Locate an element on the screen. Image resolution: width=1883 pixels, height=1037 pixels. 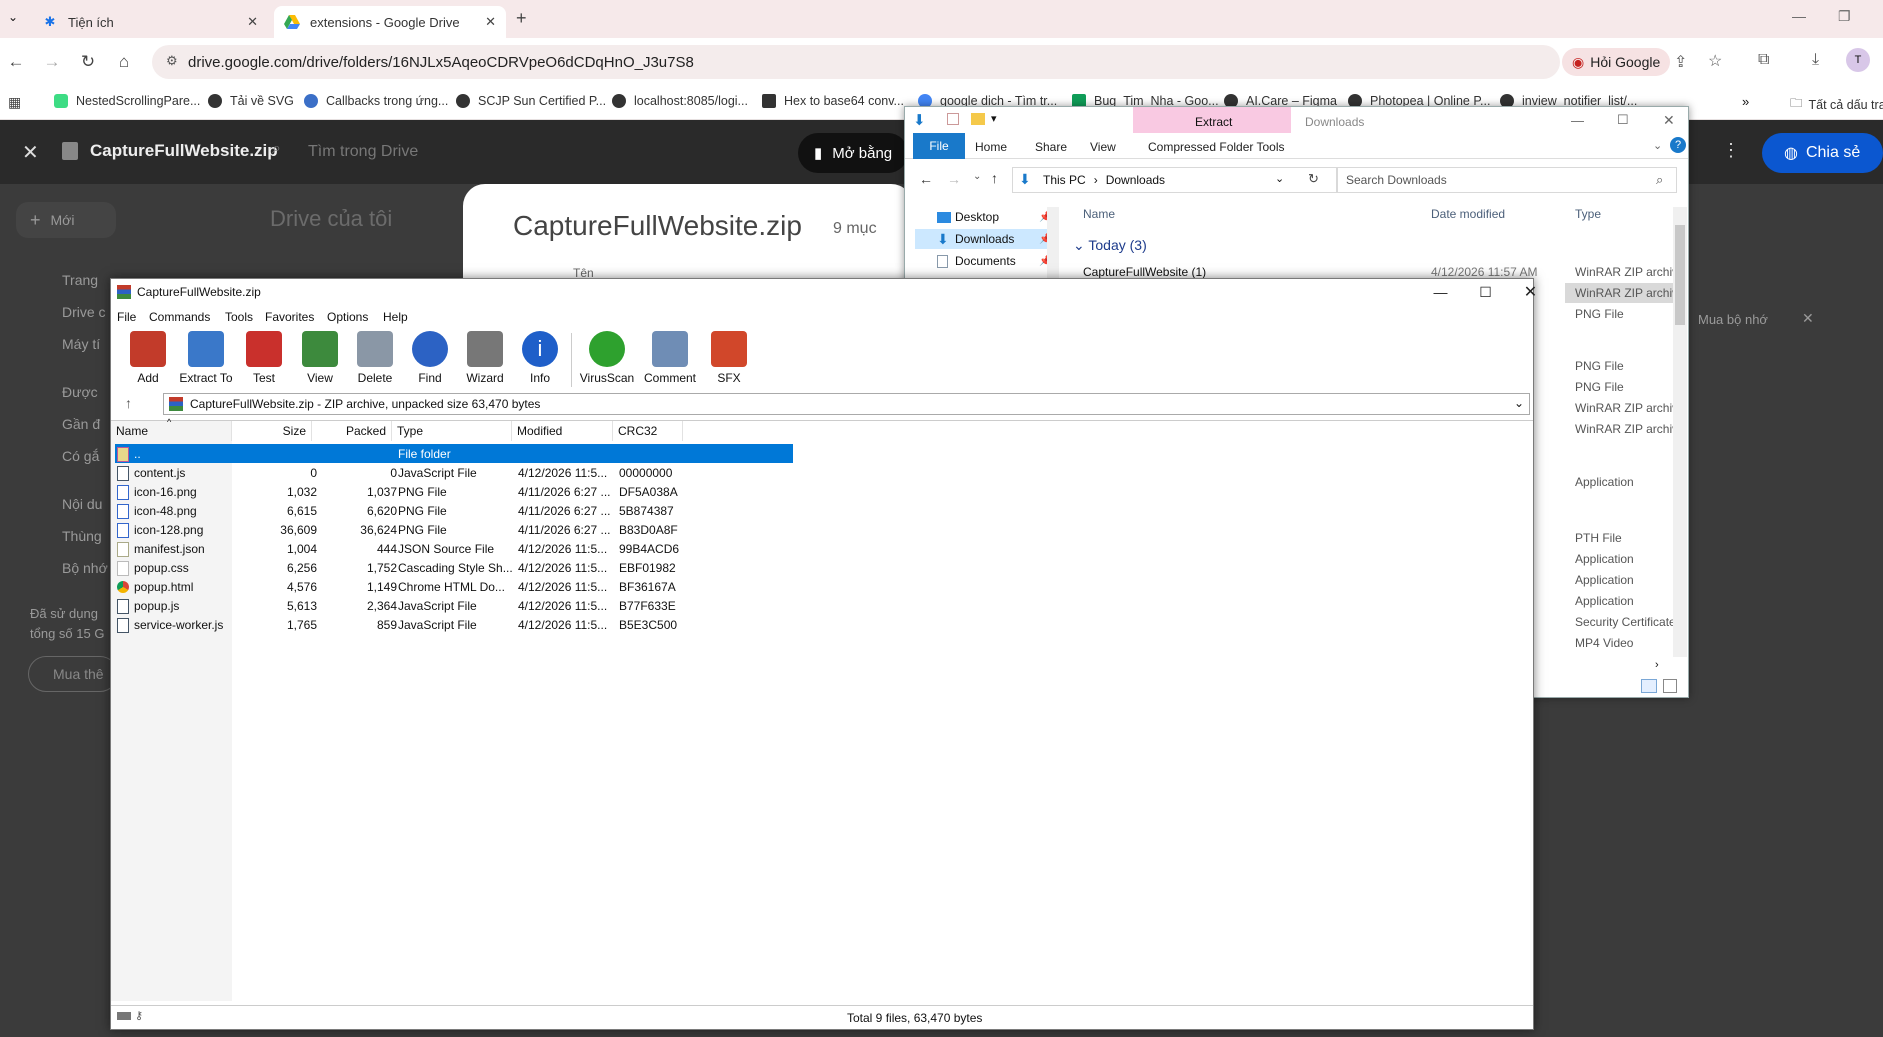
refresh-icon: ↻ is located at coordinates (1313, 179).